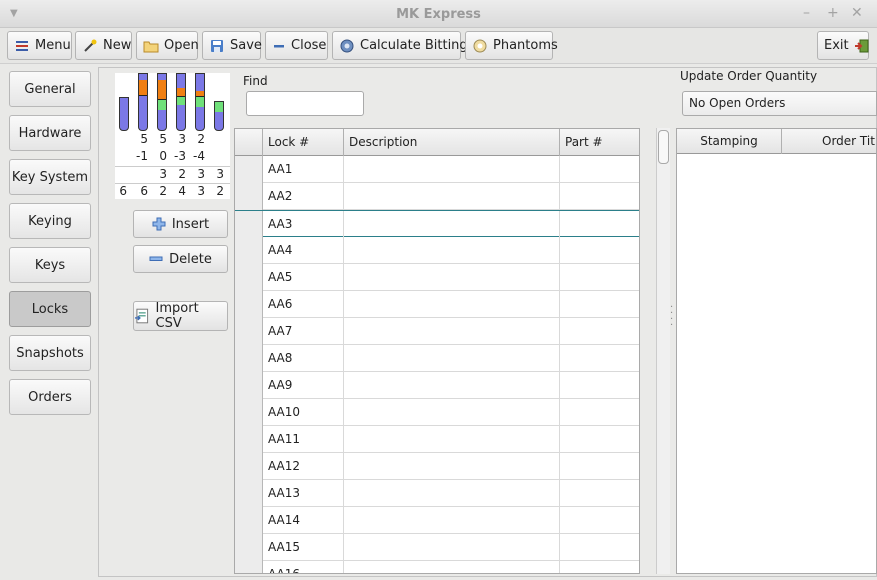  Describe the element at coordinates (829, 141) in the screenshot. I see `column-header-order-title: Order Tit` at that location.